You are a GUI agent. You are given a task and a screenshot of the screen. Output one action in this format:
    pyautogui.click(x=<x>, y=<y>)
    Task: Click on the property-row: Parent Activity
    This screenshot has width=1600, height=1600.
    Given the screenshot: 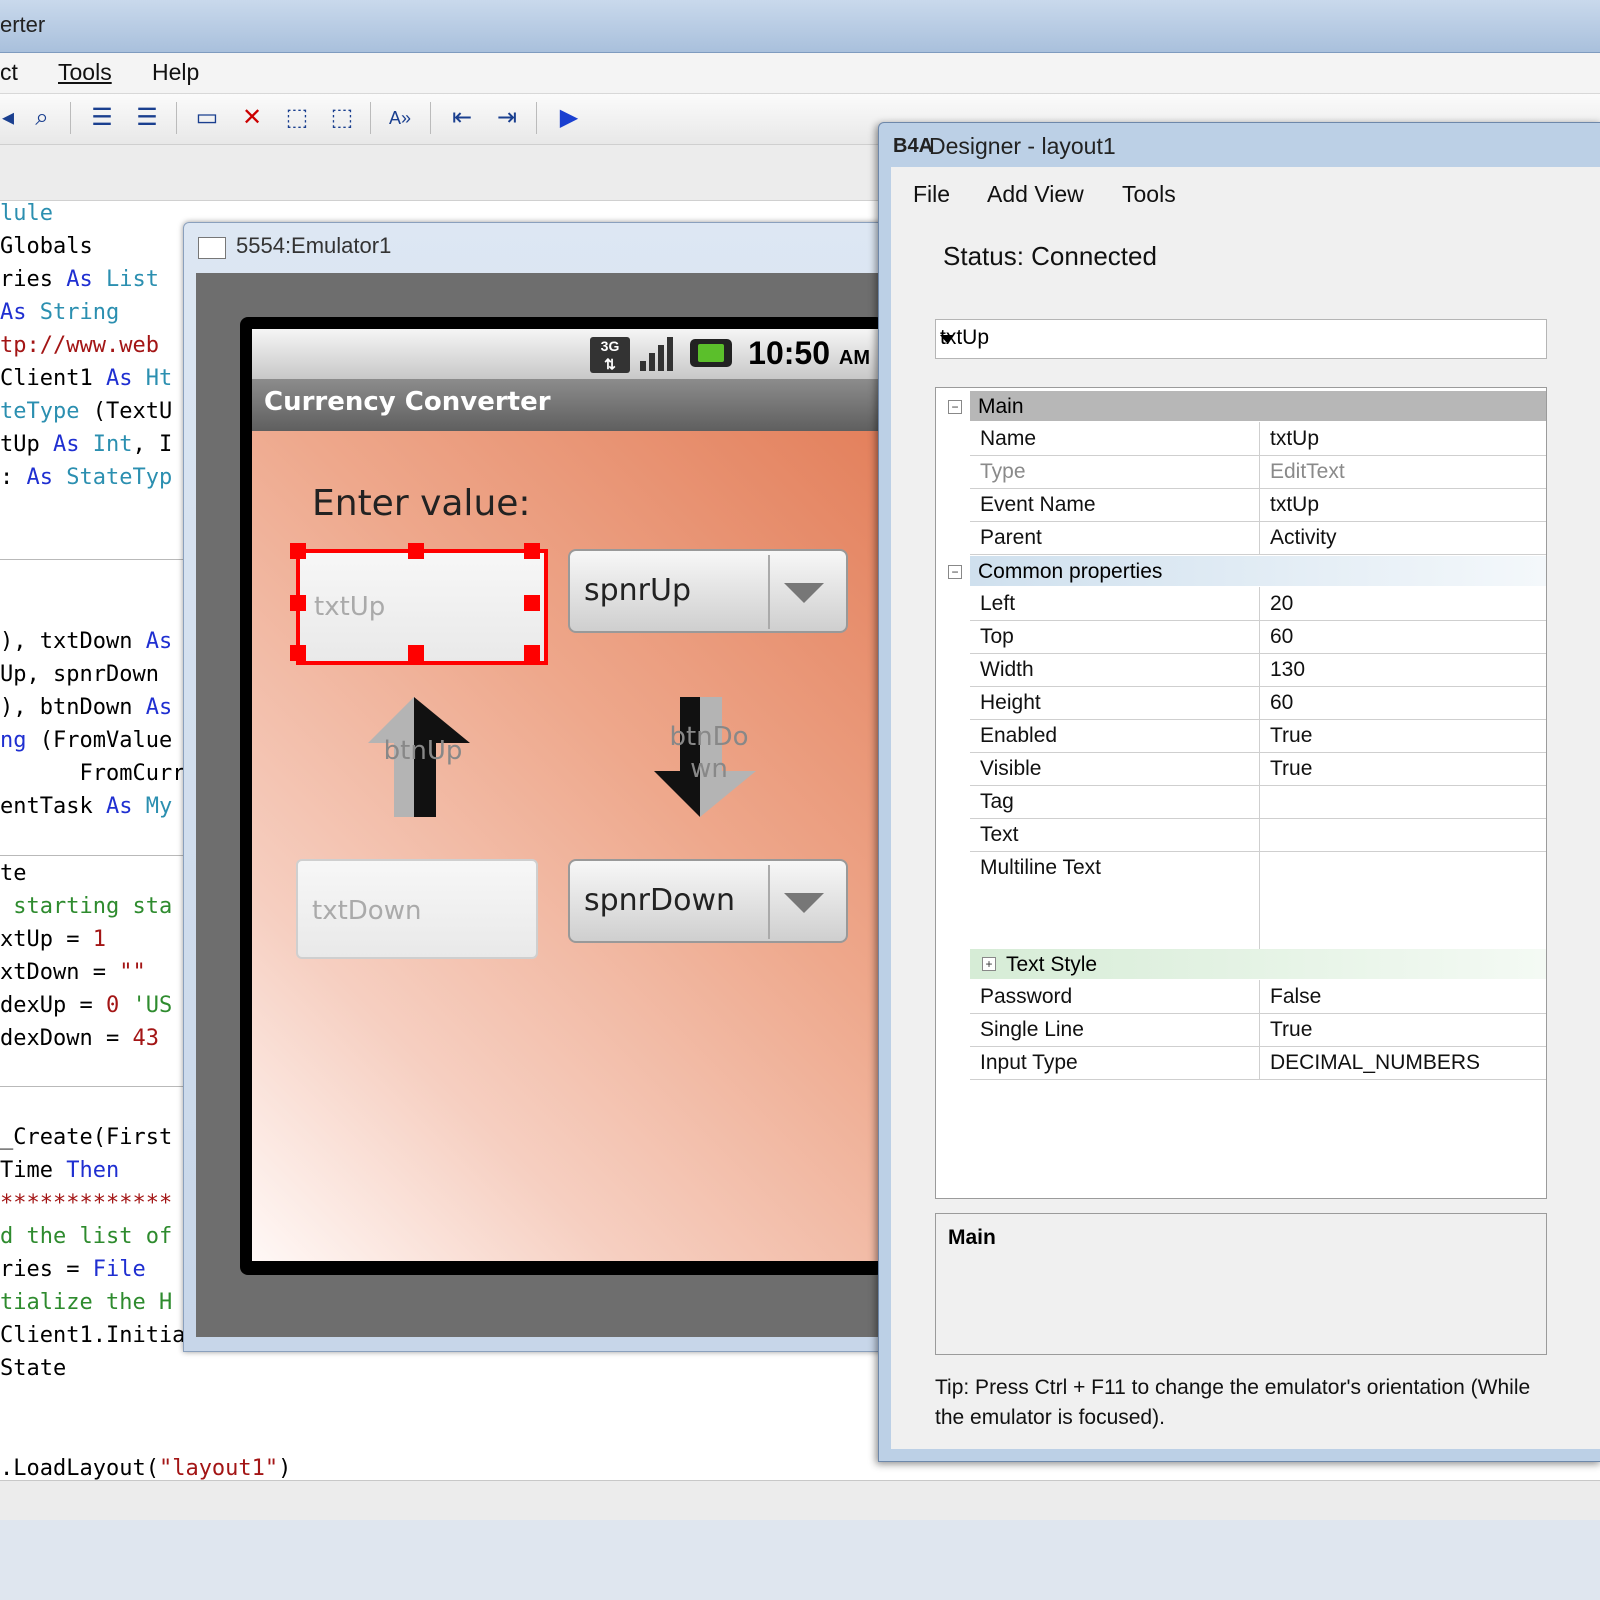 What is the action you would take?
    pyautogui.click(x=1258, y=538)
    